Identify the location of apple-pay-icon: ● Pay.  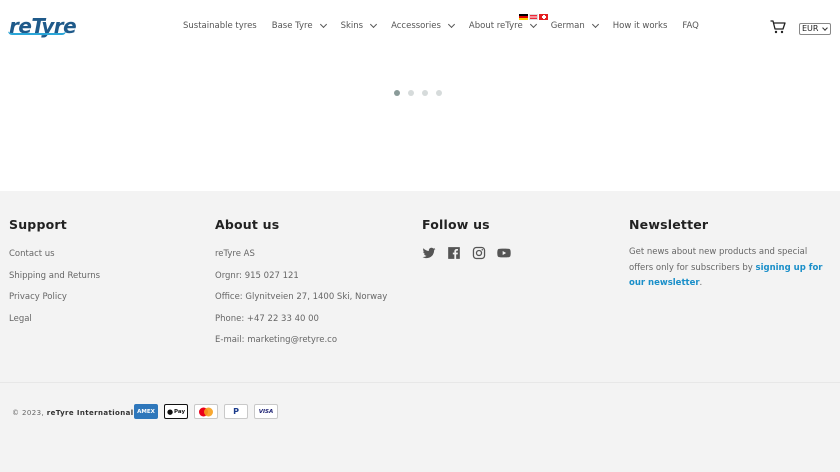
(176, 411).